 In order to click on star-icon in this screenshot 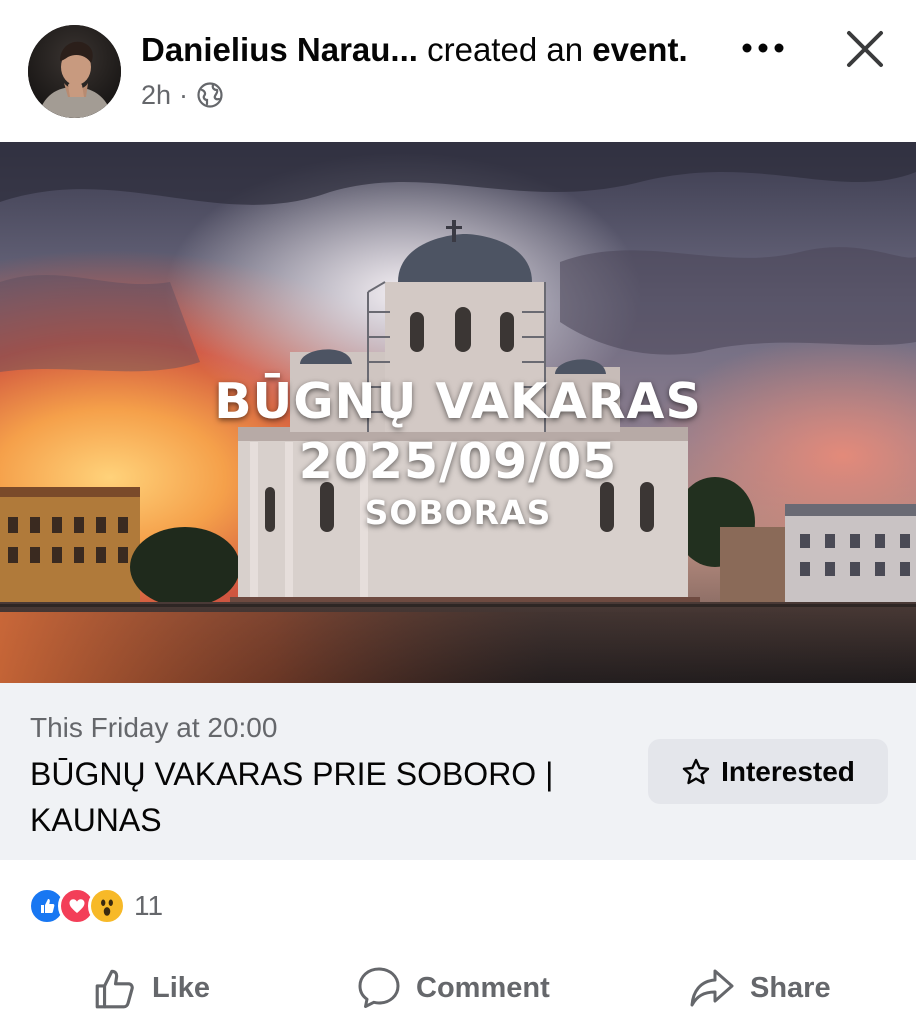, I will do `click(696, 772)`.